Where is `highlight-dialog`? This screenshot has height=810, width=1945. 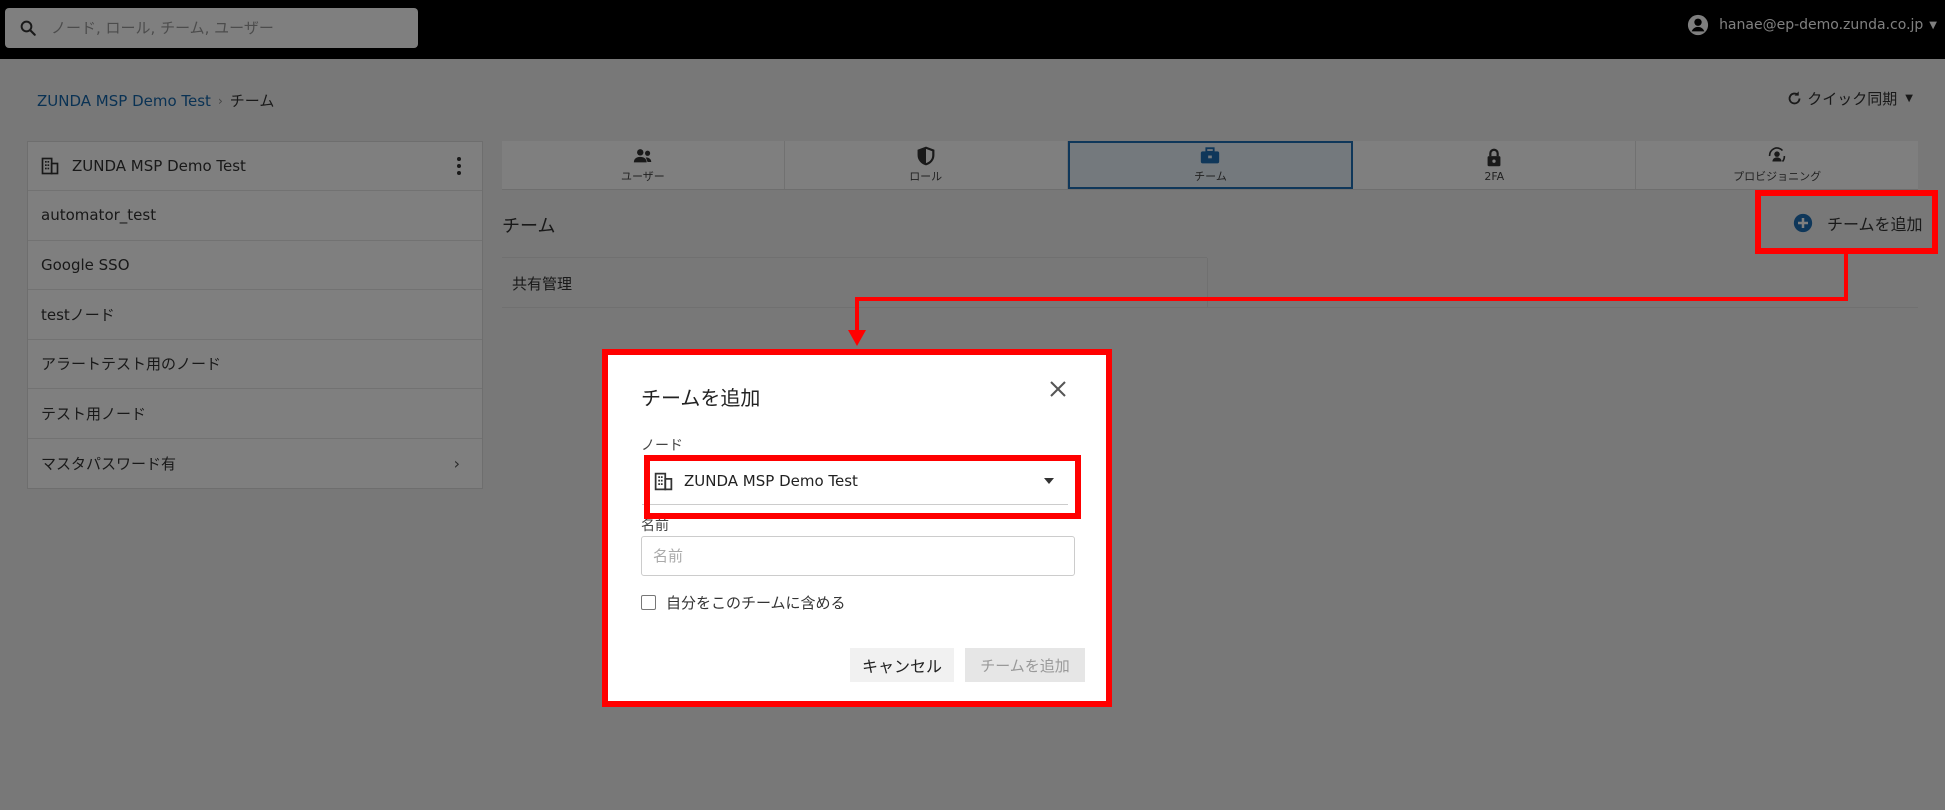 highlight-dialog is located at coordinates (857, 528).